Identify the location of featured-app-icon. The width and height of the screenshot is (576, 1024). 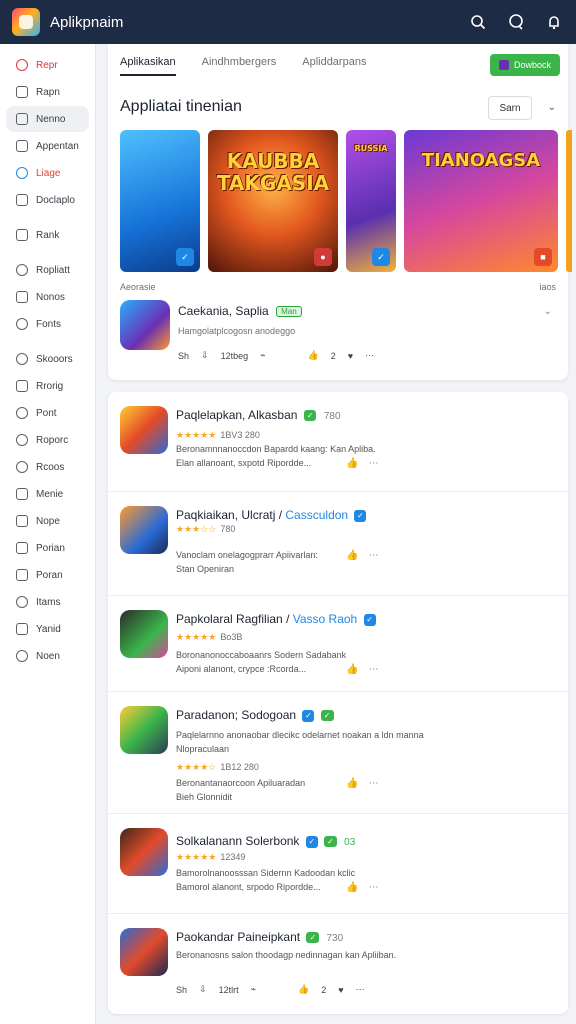
(145, 325).